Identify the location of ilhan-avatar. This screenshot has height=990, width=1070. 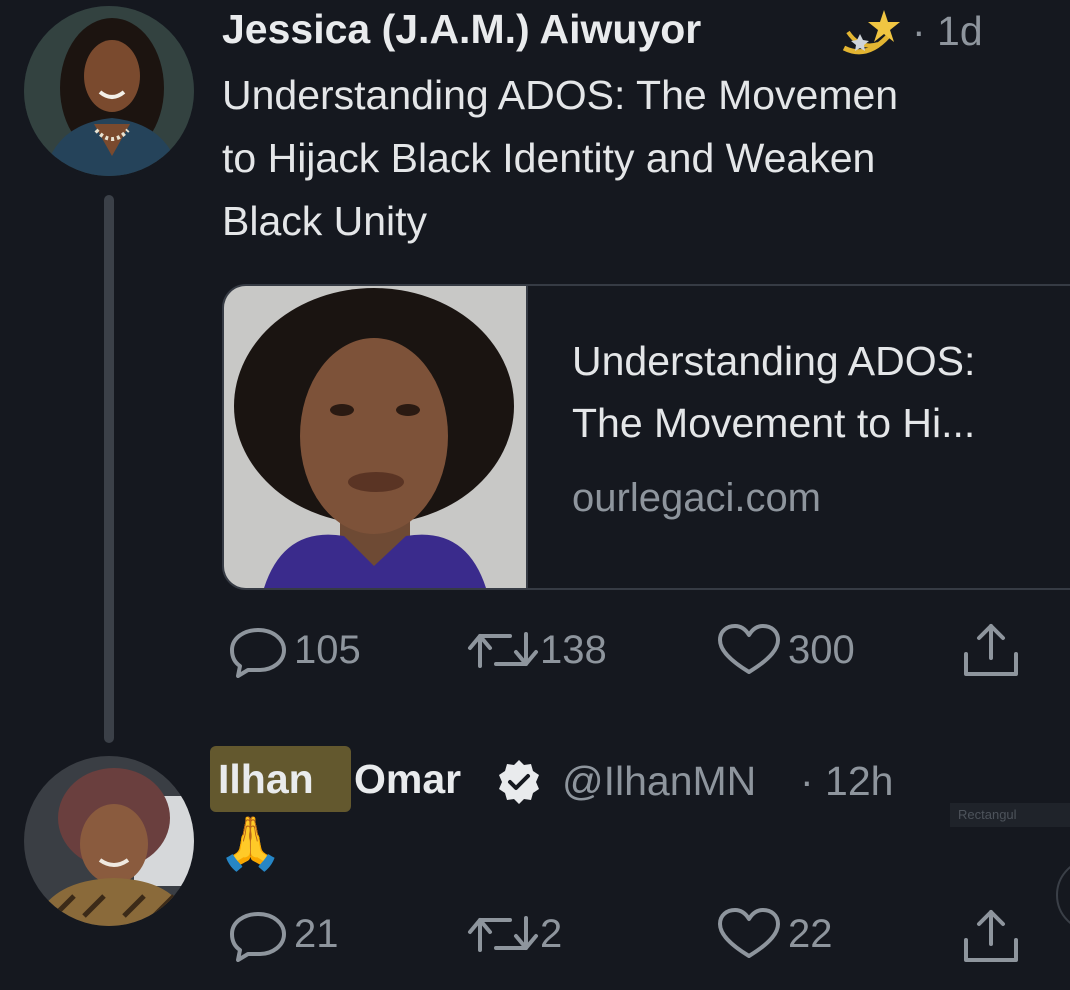
(109, 841).